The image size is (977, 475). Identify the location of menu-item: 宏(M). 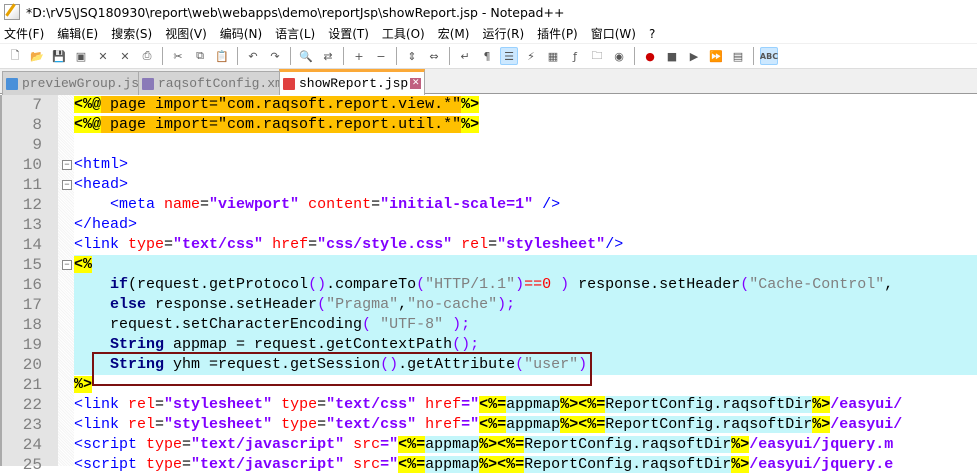
(454, 33).